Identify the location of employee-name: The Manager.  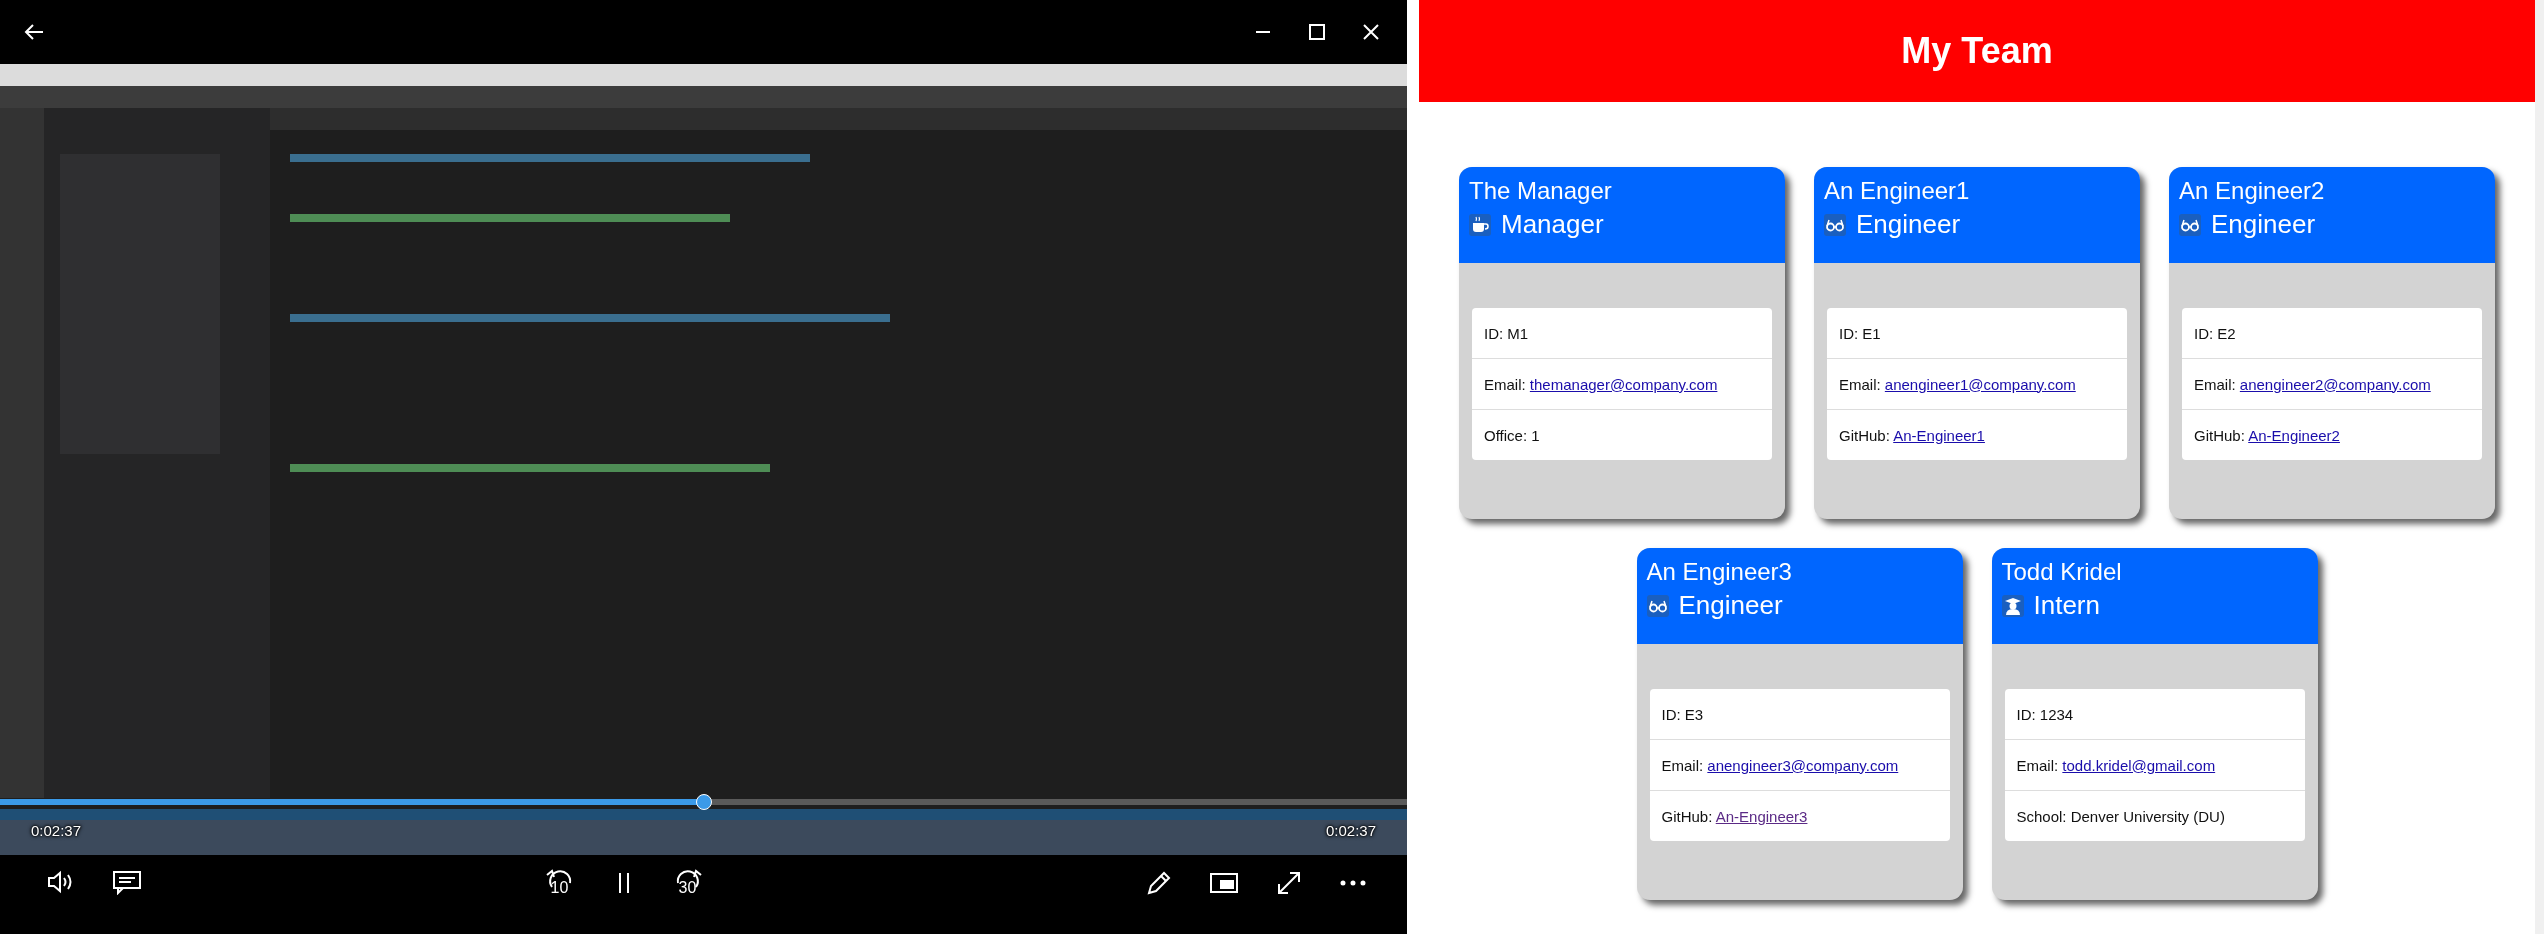
(1541, 191).